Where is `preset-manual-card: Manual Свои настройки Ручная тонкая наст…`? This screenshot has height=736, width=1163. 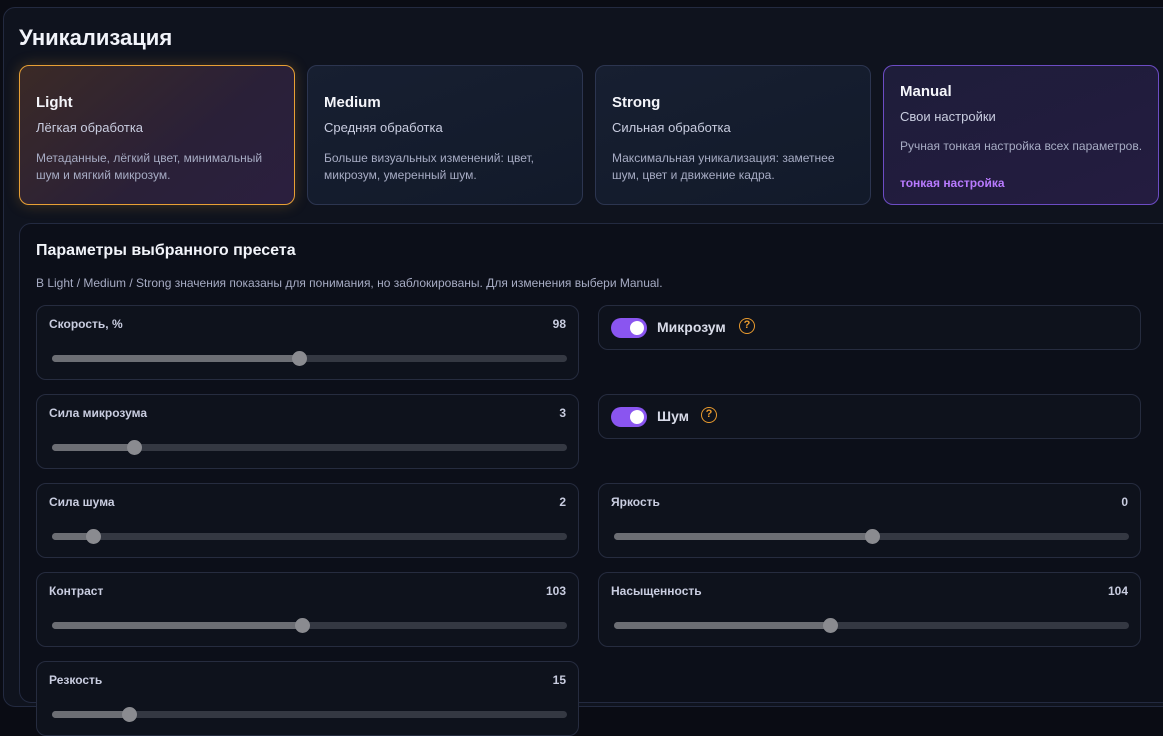 preset-manual-card: Manual Свои настройки Ручная тонкая наст… is located at coordinates (1021, 135).